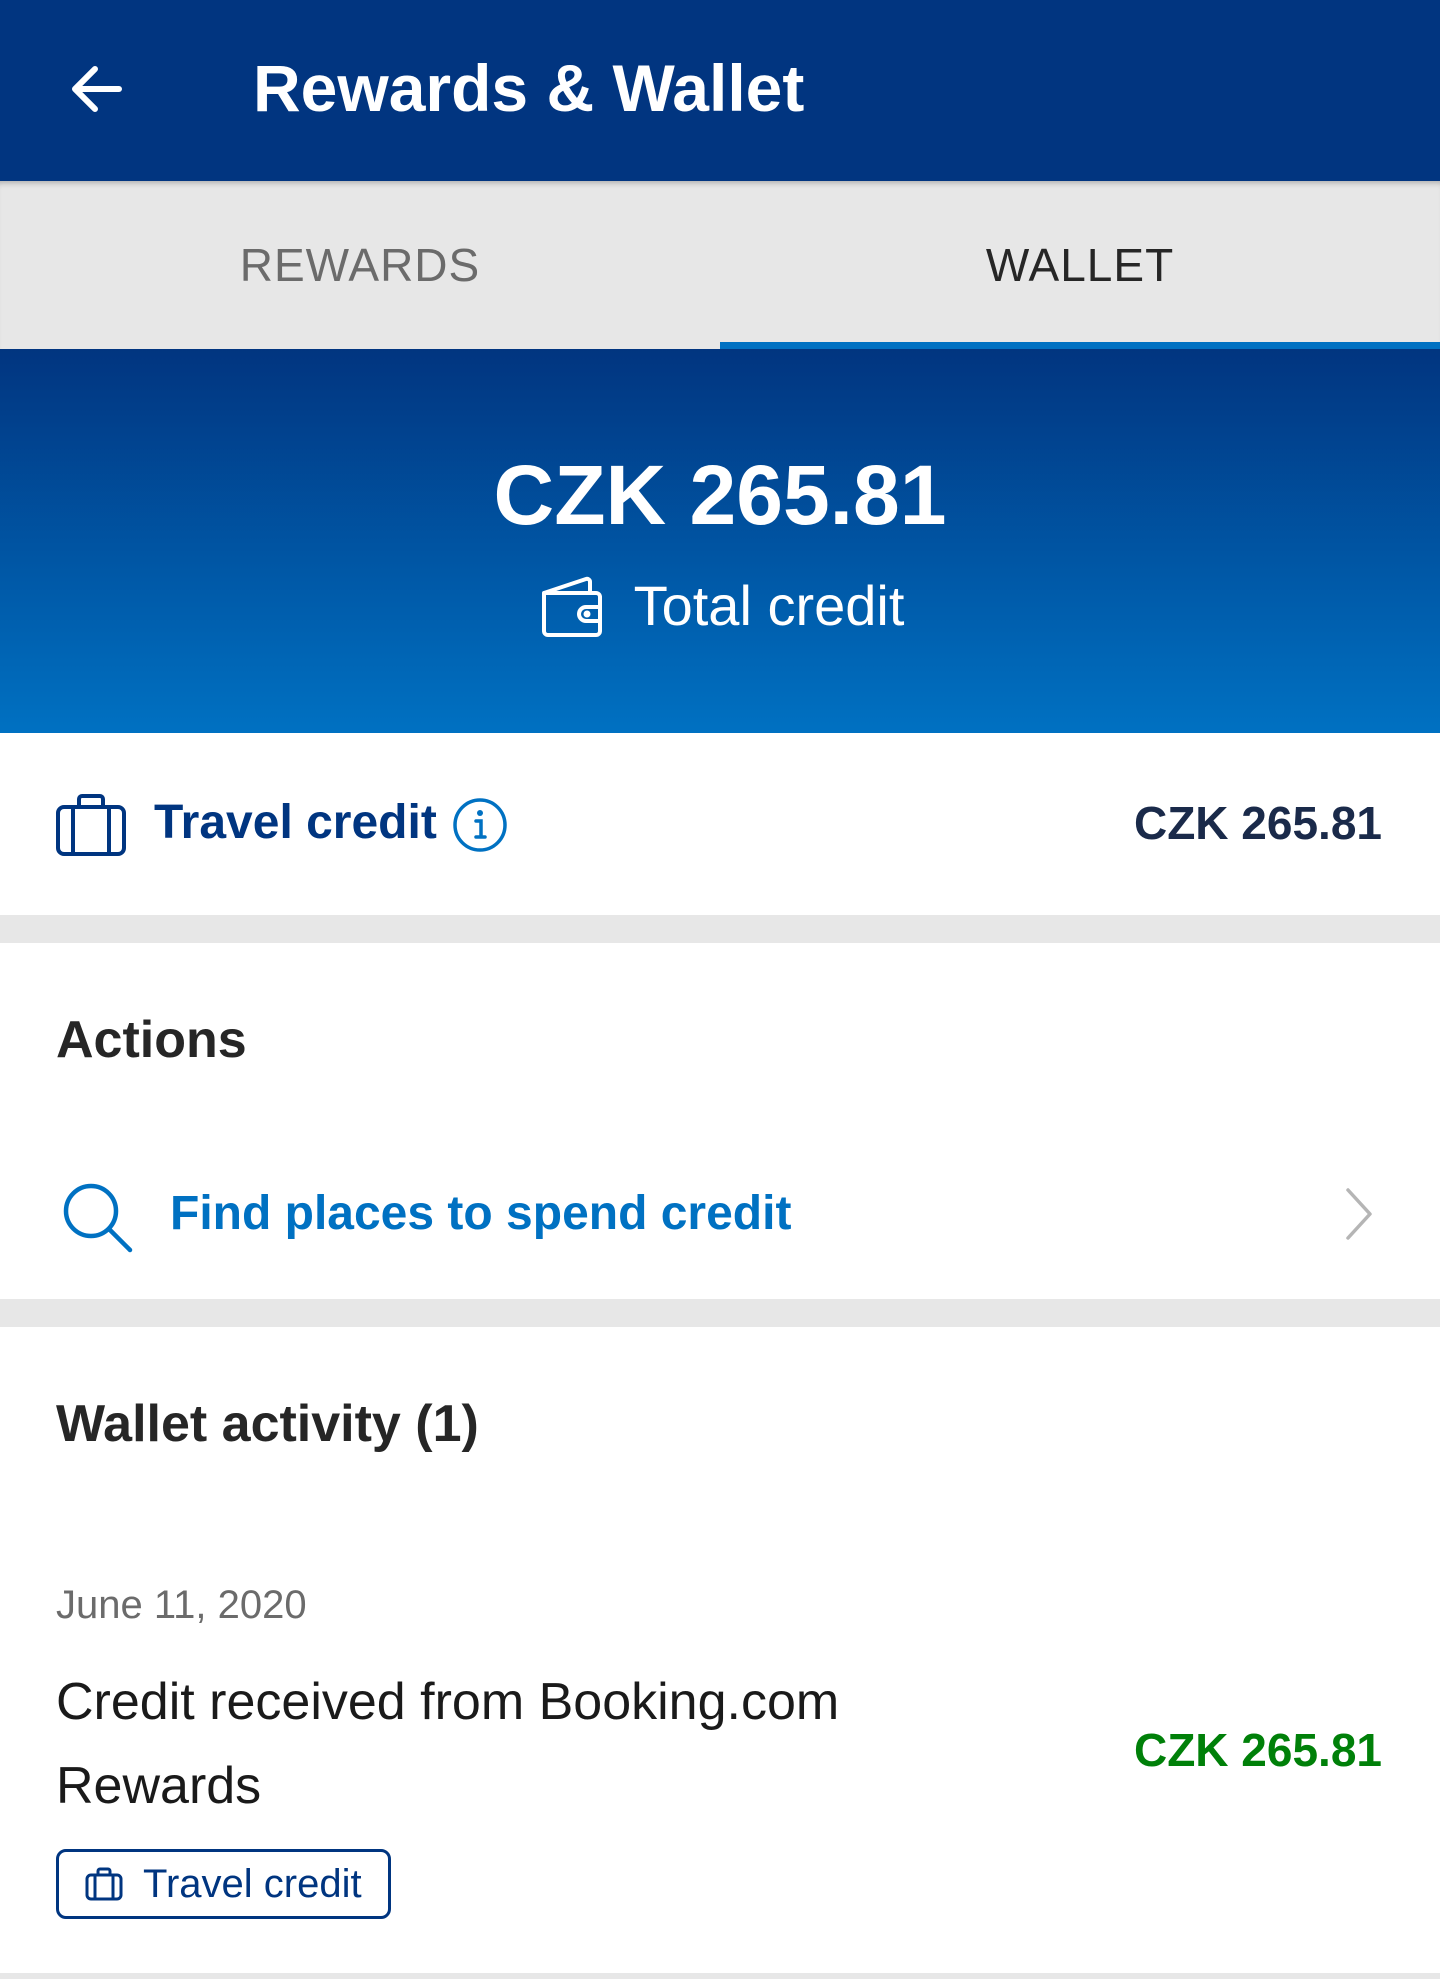 This screenshot has height=1979, width=1440. I want to click on activity-amount: CZK 265.81, so click(1257, 1750).